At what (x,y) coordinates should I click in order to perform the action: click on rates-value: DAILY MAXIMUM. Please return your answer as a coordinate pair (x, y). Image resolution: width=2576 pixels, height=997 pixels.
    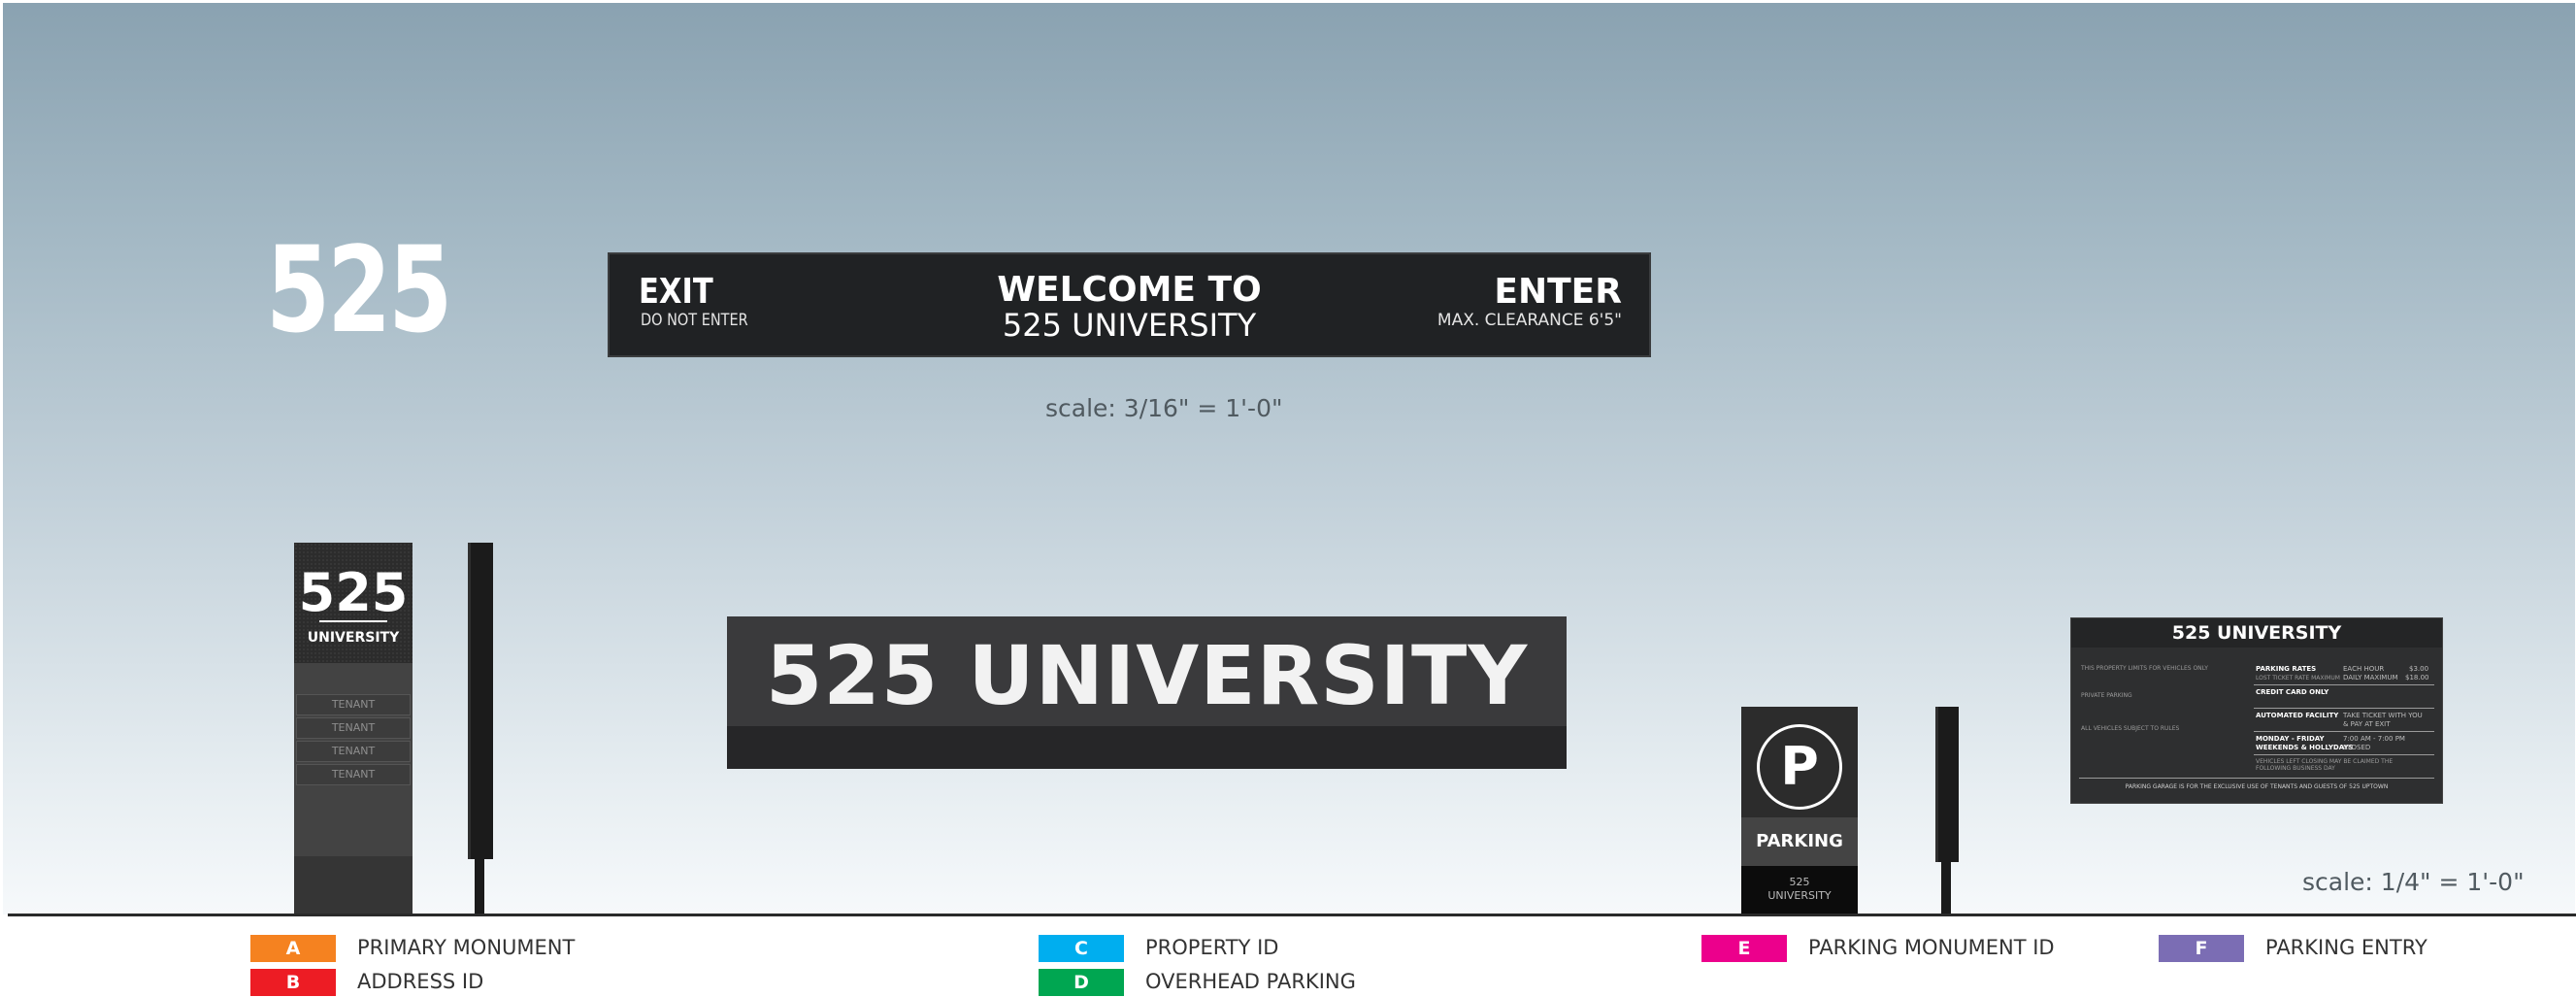
    Looking at the image, I should click on (2370, 678).